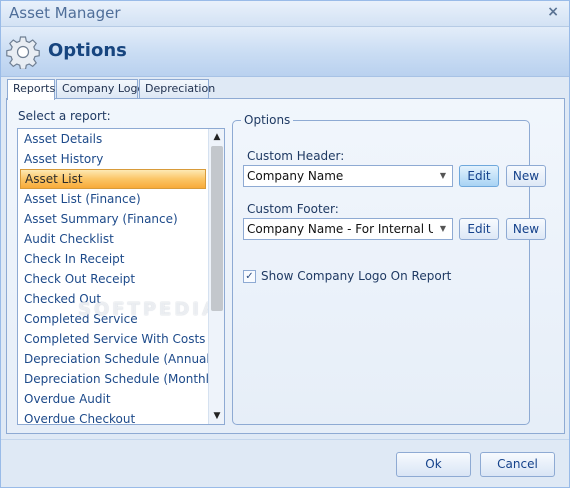 The height and width of the screenshot is (488, 570). What do you see at coordinates (113, 159) in the screenshot?
I see `list-item: Asset History` at bounding box center [113, 159].